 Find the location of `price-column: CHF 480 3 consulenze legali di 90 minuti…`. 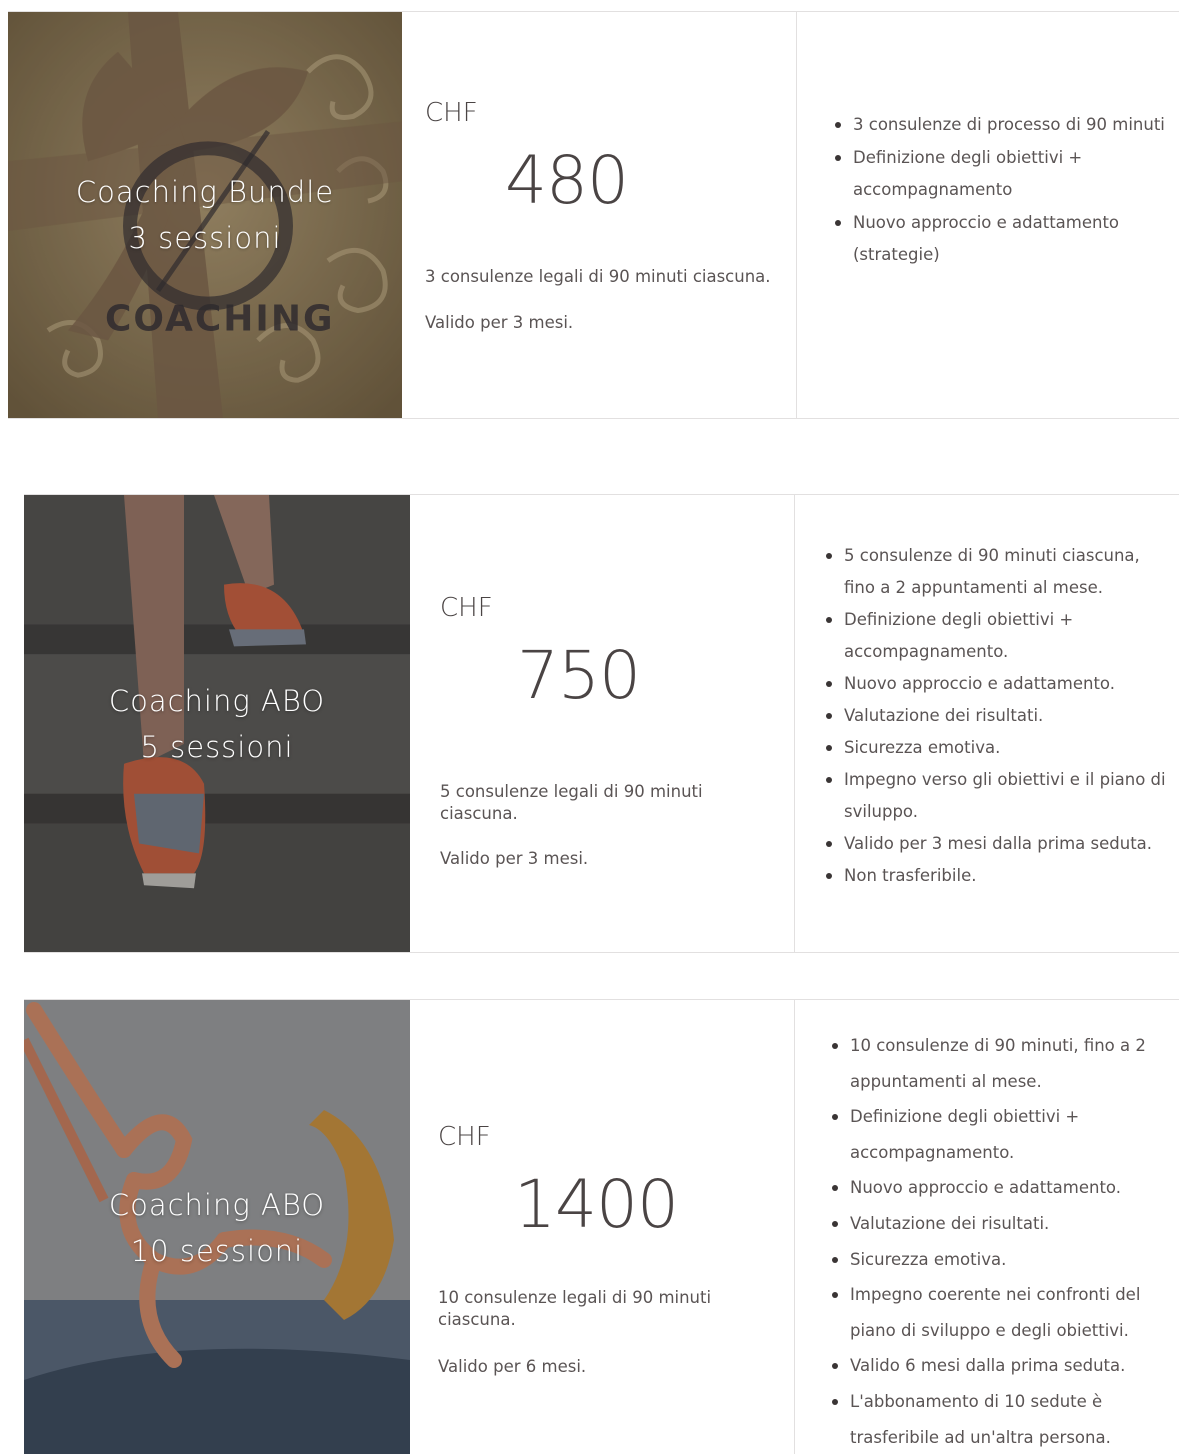

price-column: CHF 480 3 consulenze legali di 90 minuti… is located at coordinates (599, 215).